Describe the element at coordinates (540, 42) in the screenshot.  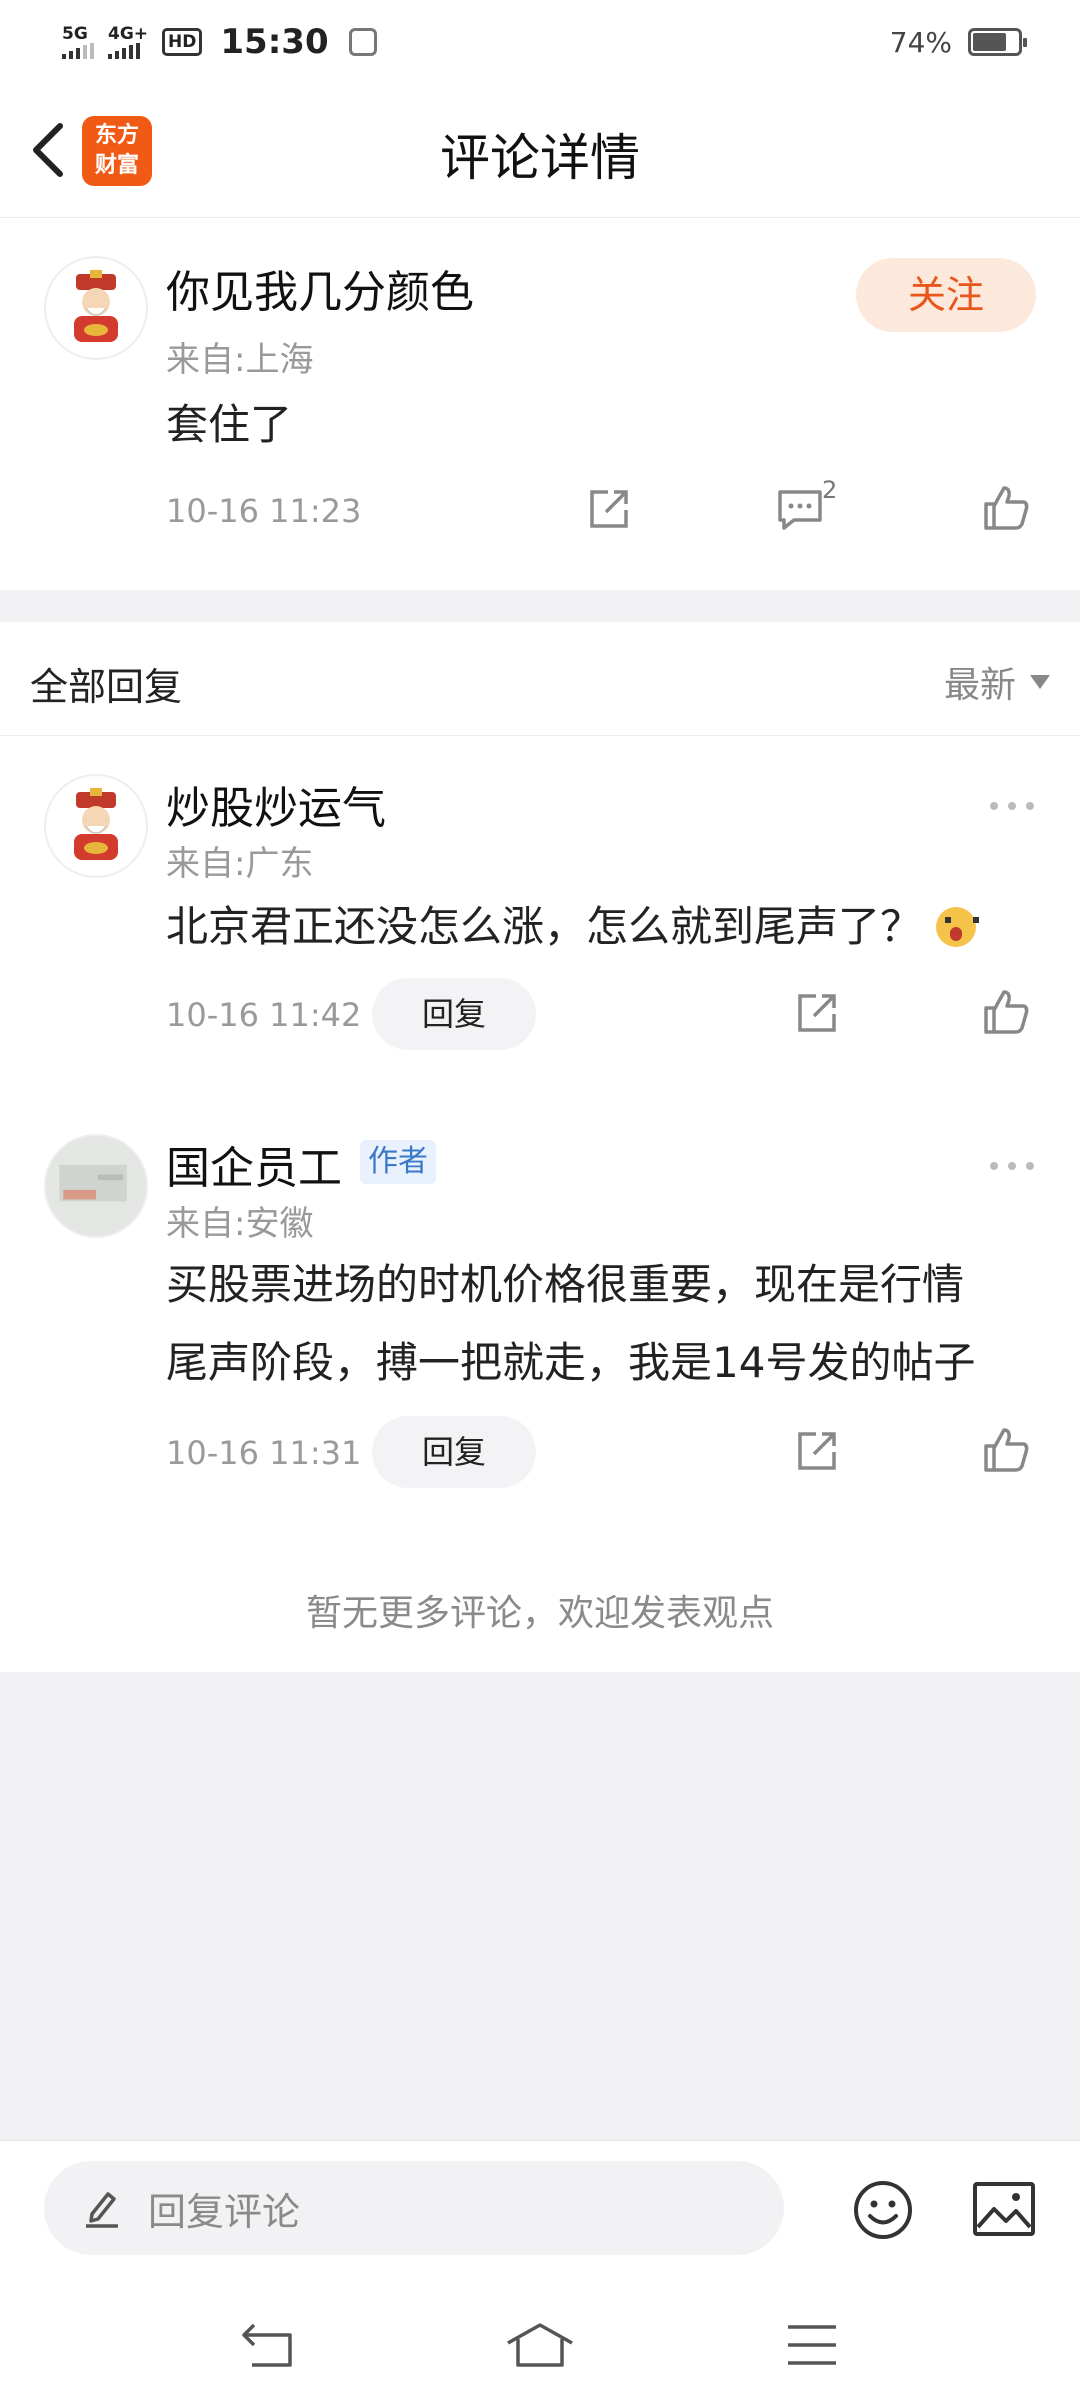
I see `status-bar: 5G 4G+ HD 15:30 74%` at that location.